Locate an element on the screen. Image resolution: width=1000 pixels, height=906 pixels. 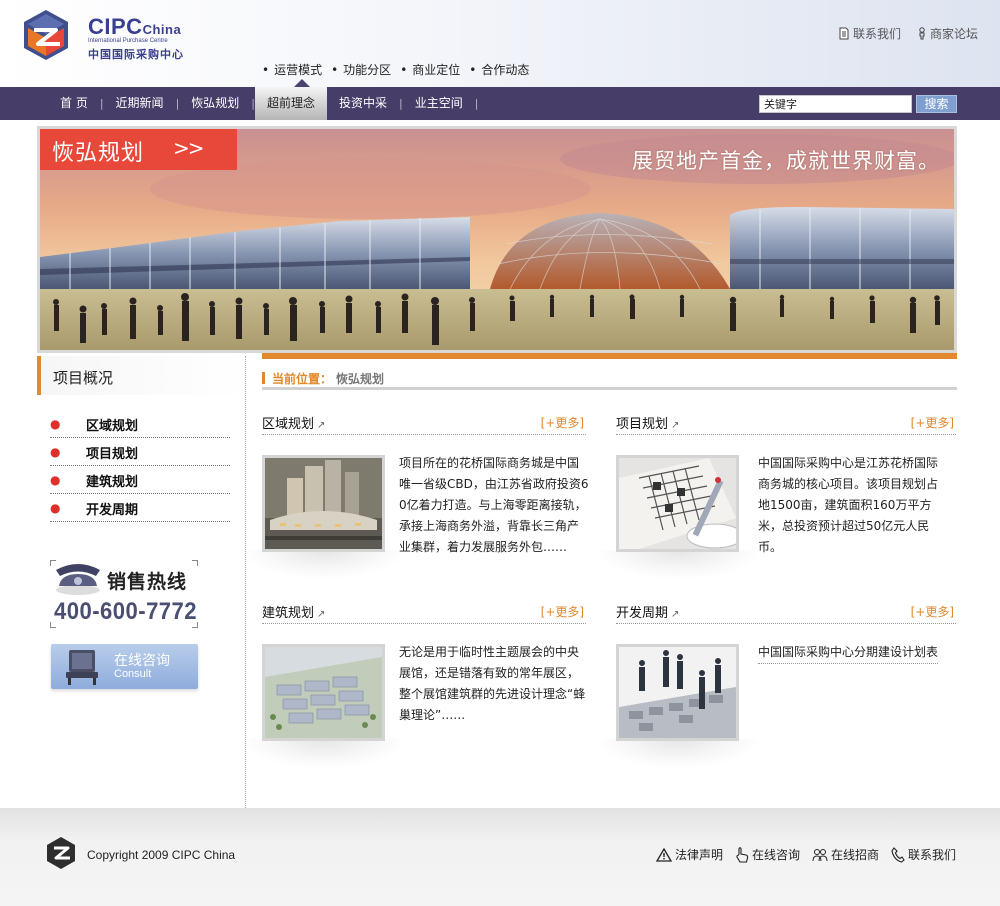
people-icon is located at coordinates (820, 854).